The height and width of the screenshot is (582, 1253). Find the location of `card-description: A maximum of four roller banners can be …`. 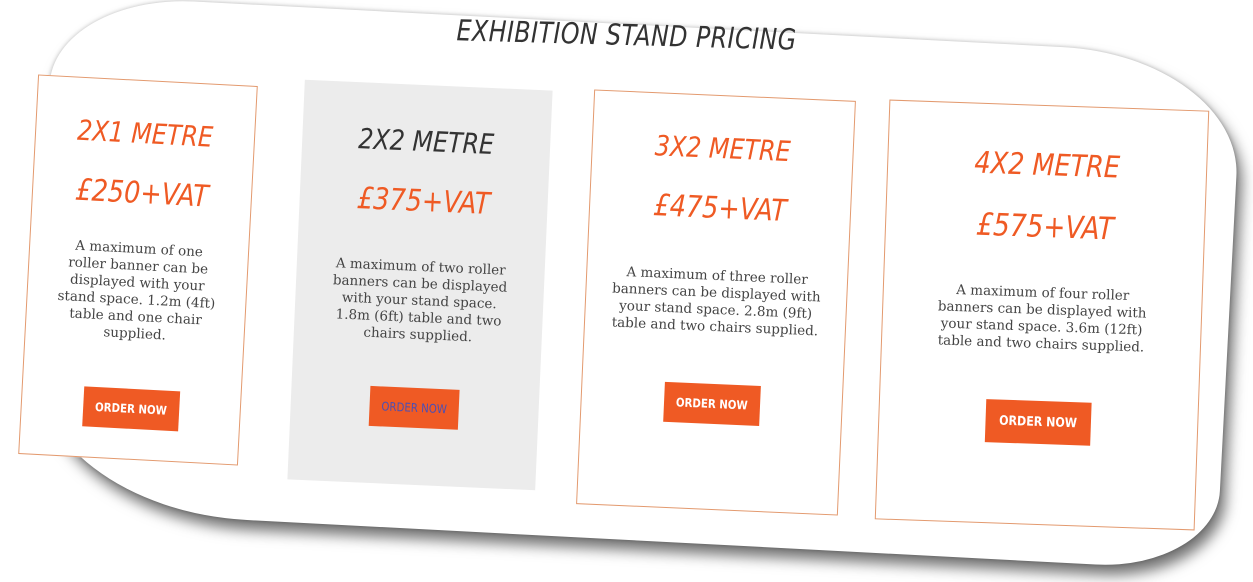

card-description: A maximum of four roller banners can be … is located at coordinates (1042, 318).